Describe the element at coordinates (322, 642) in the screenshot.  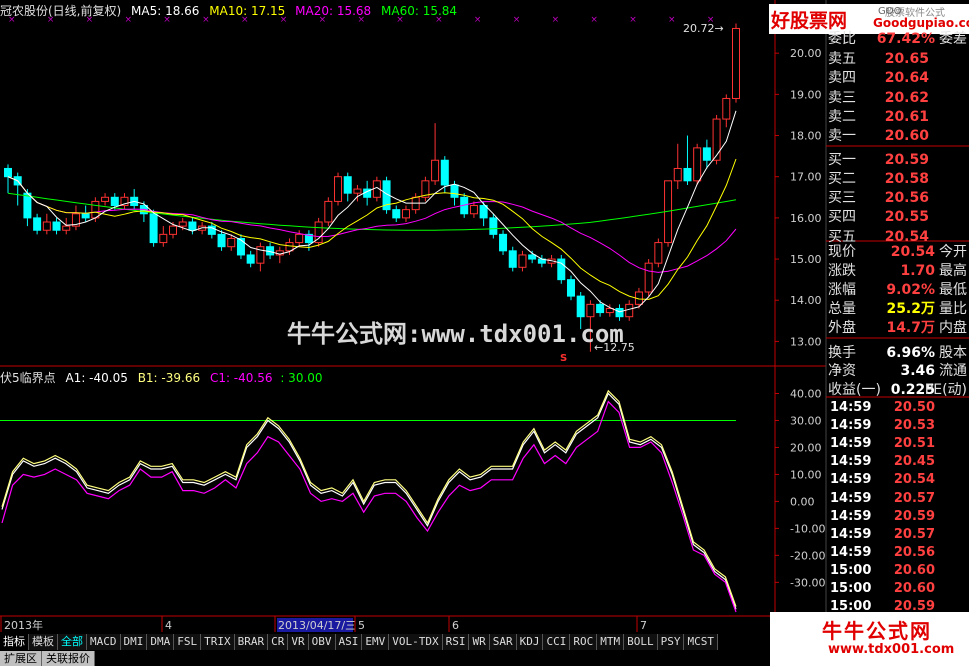
I see `tab-obv: OBV` at that location.